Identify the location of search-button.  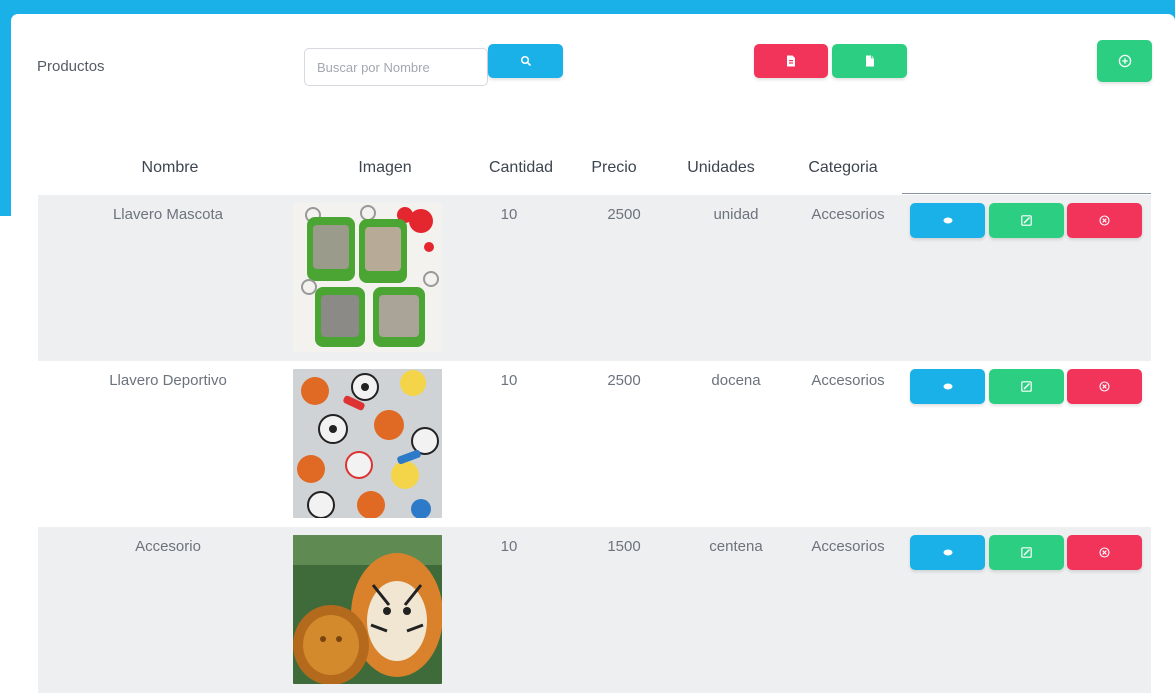
(525, 61).